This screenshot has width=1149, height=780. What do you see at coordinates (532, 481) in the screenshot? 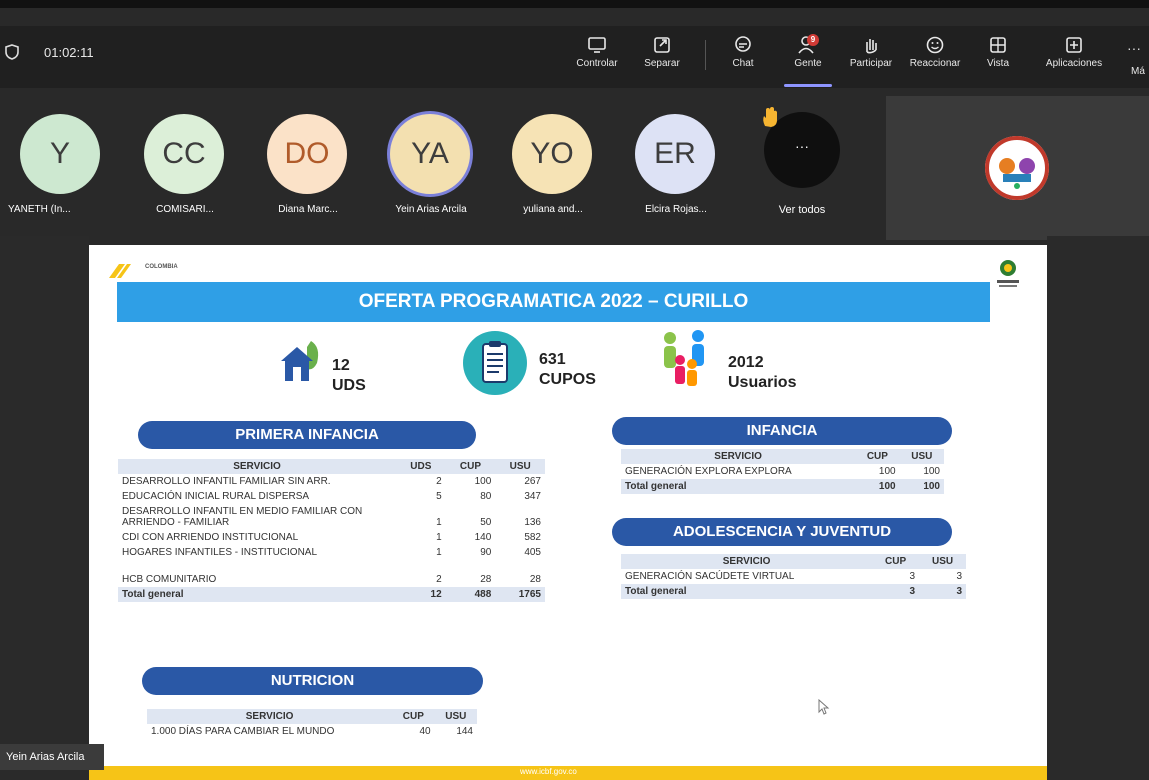
I see `cell-usu: 267` at bounding box center [532, 481].